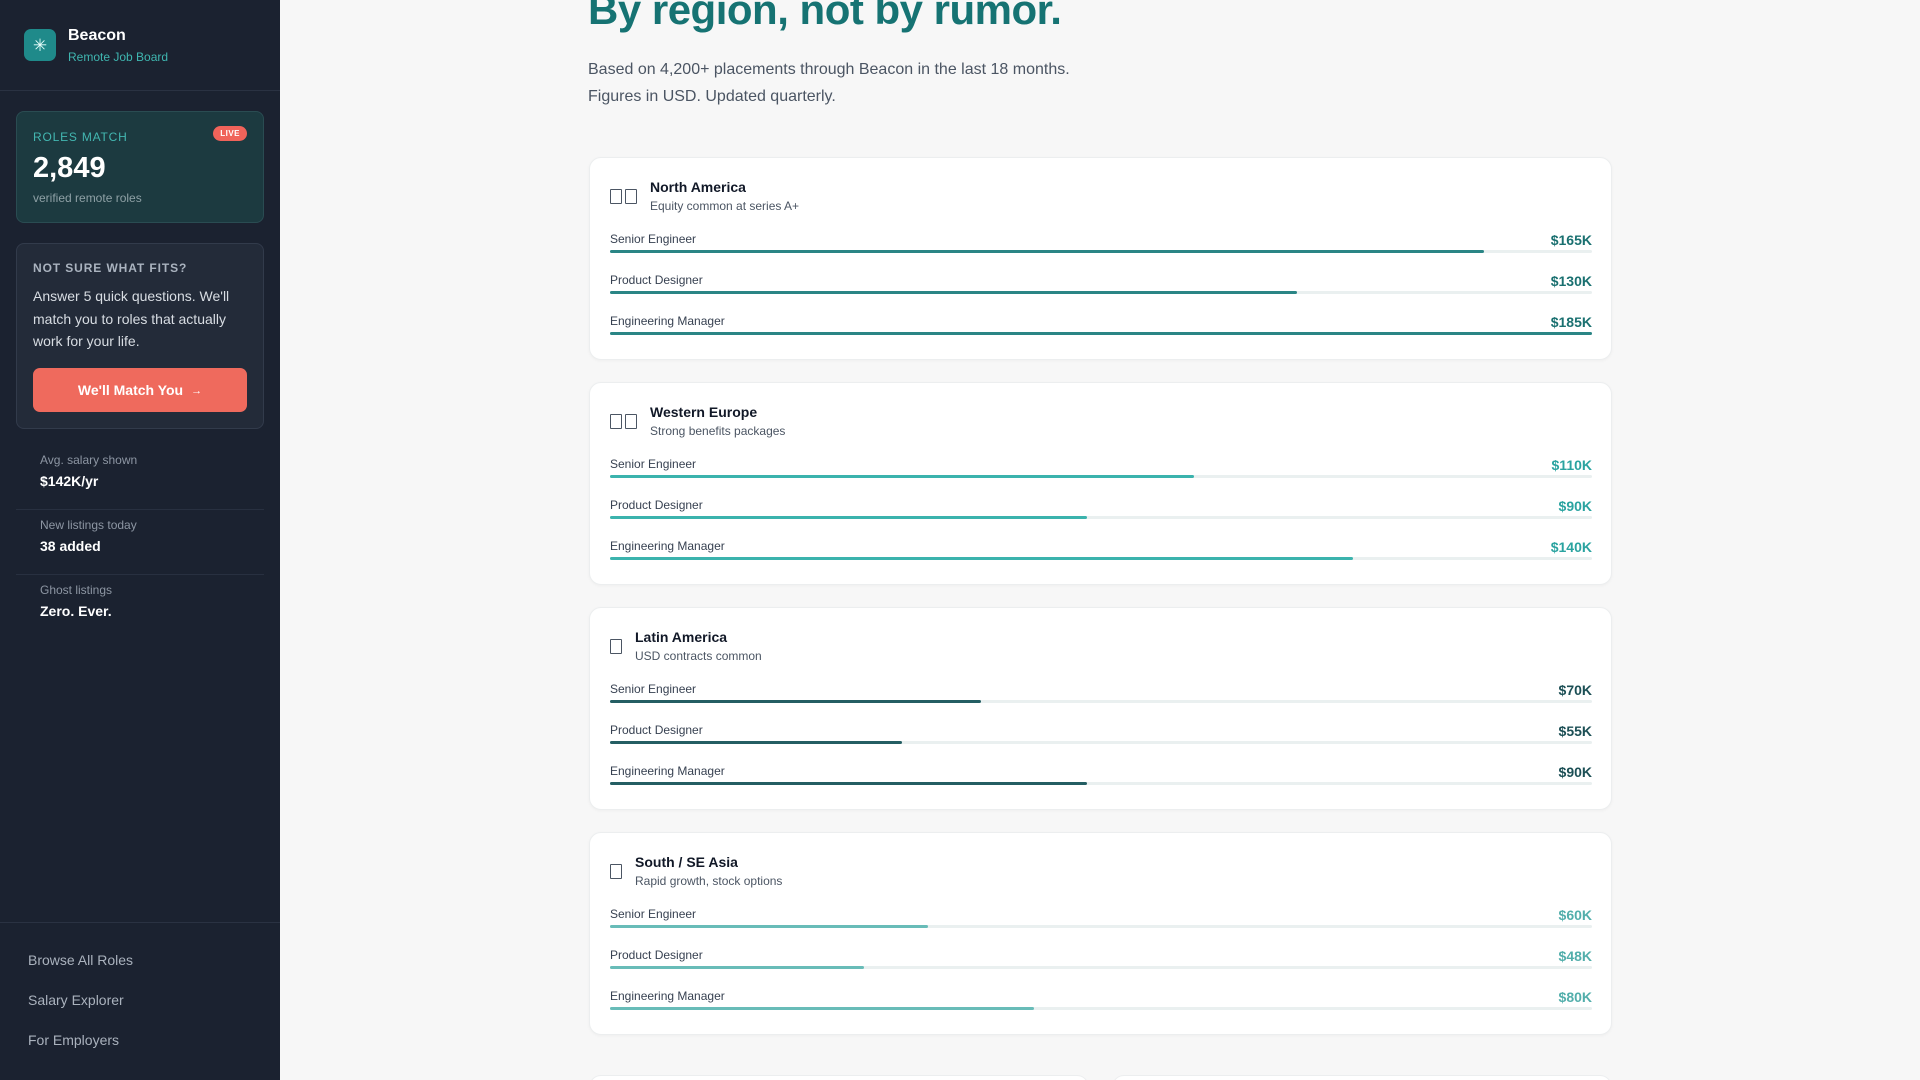 This screenshot has width=1920, height=1080. Describe the element at coordinates (697, 421) in the screenshot. I see `region-header: Western Europe Strong benefits packages` at that location.